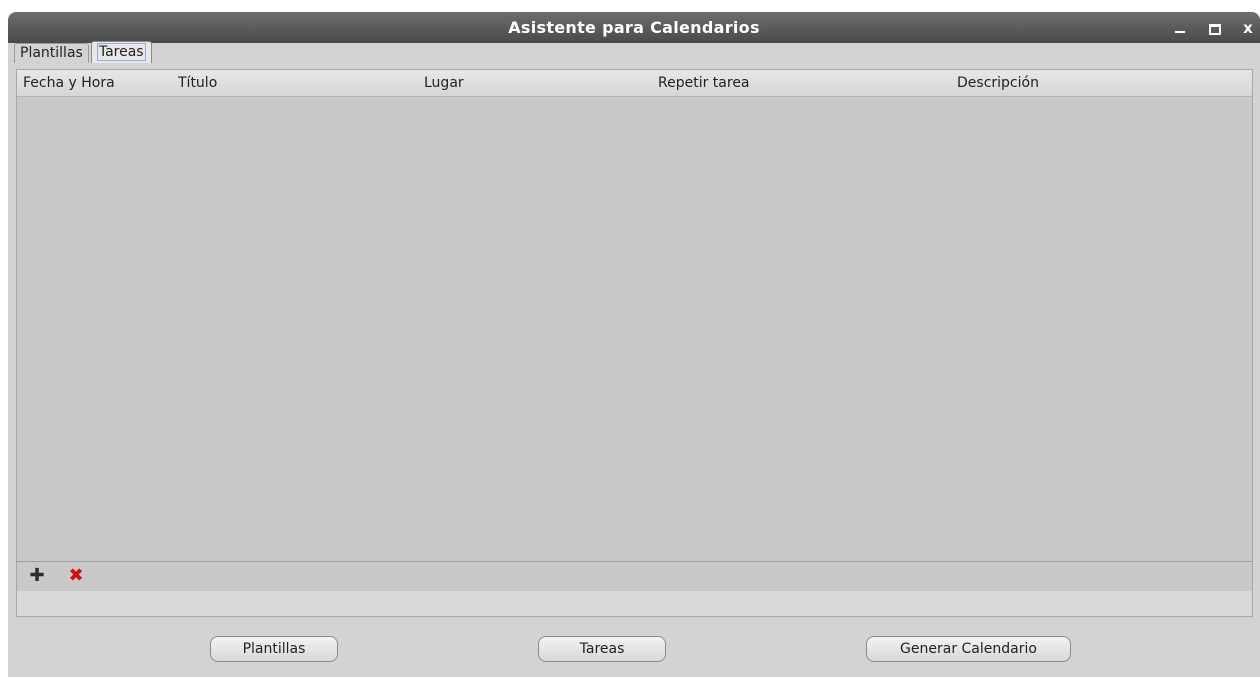 This screenshot has width=1260, height=677. I want to click on tab-tareas: Tareas, so click(121, 52).